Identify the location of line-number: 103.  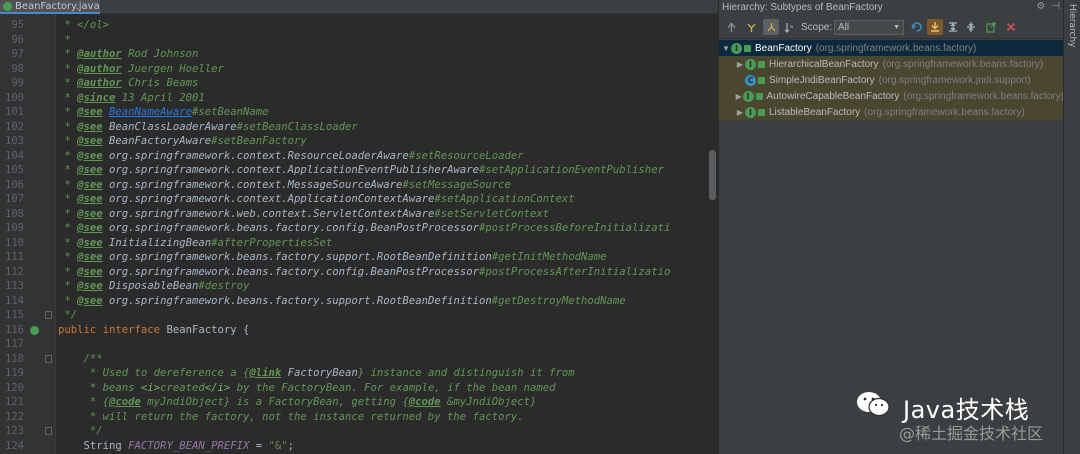
(14, 141).